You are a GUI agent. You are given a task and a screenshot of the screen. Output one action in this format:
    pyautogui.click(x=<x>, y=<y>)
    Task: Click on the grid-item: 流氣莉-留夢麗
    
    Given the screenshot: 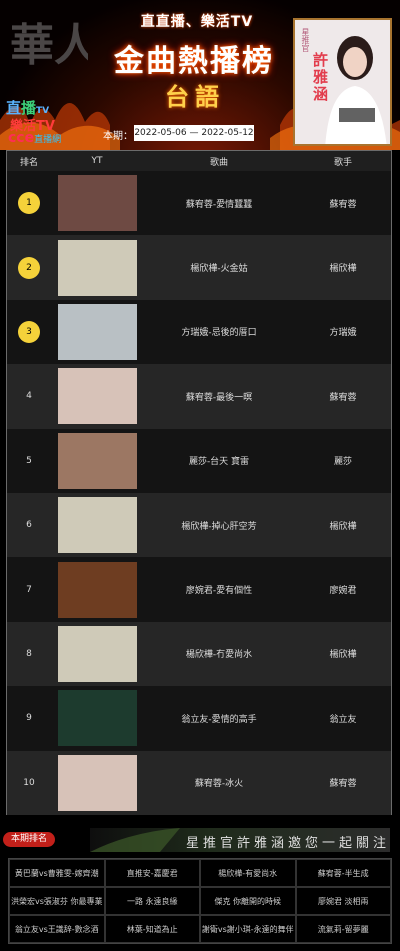 What is the action you would take?
    pyautogui.click(x=343, y=929)
    